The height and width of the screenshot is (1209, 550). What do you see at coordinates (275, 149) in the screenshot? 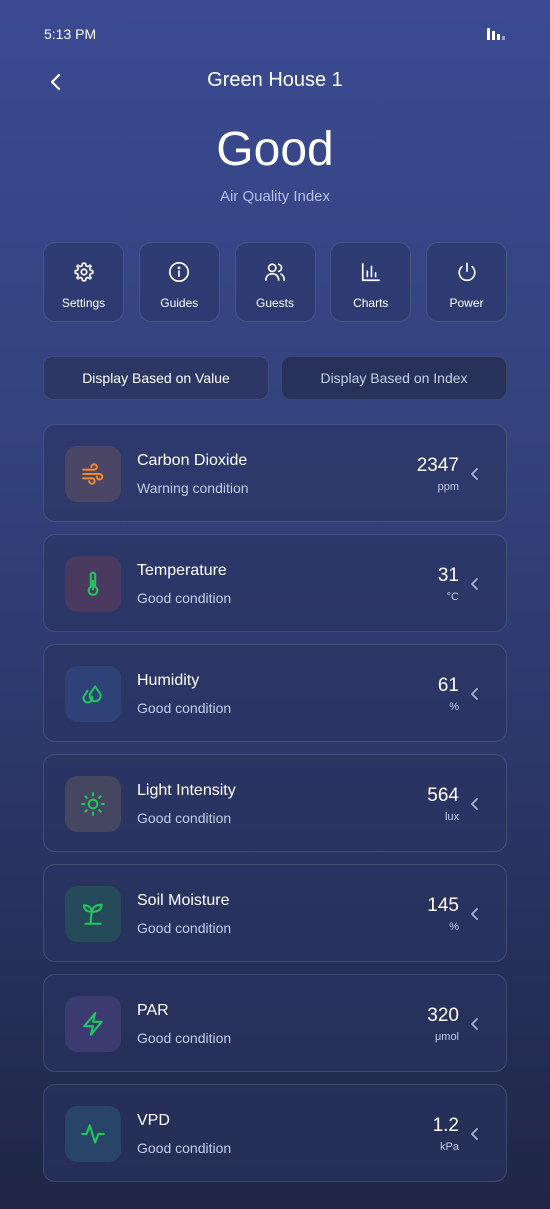
I see `aqi-status: Good` at bounding box center [275, 149].